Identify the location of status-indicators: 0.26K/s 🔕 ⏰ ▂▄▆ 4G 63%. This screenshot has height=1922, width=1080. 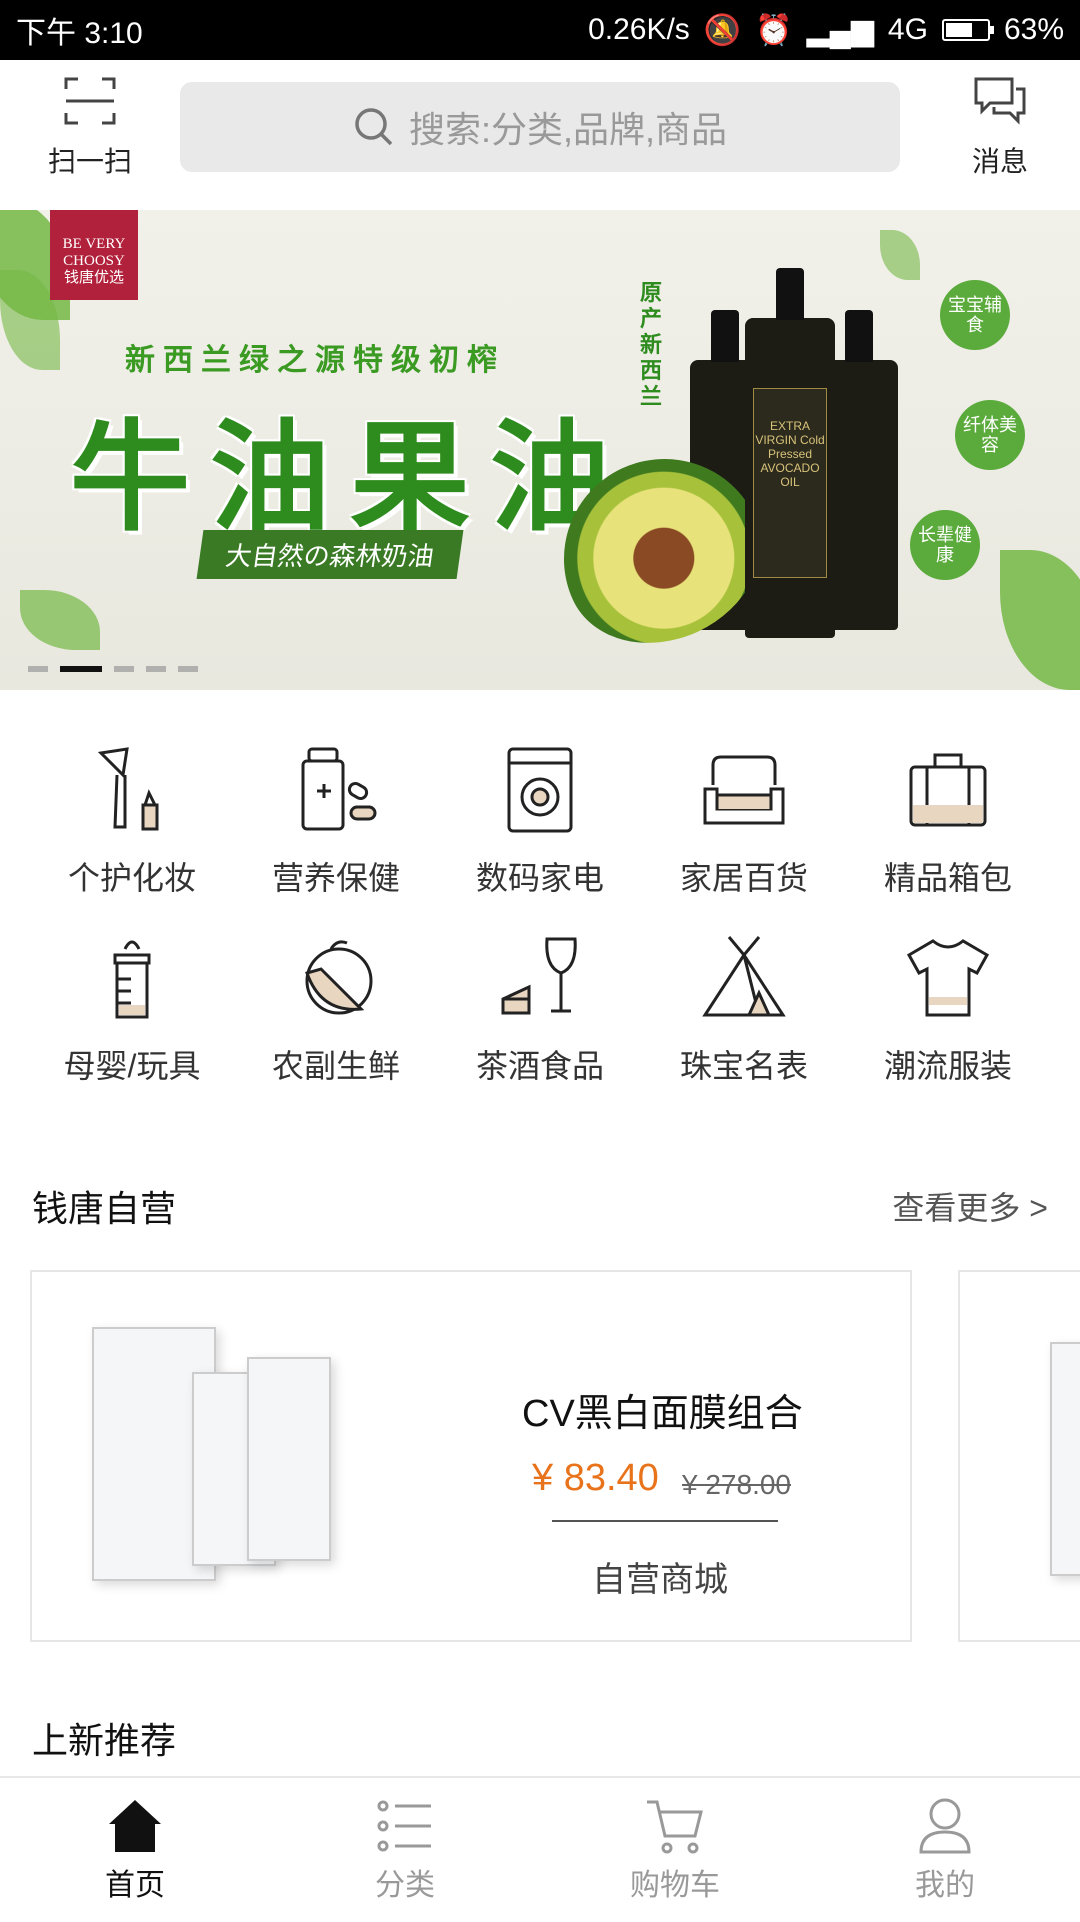
(826, 30).